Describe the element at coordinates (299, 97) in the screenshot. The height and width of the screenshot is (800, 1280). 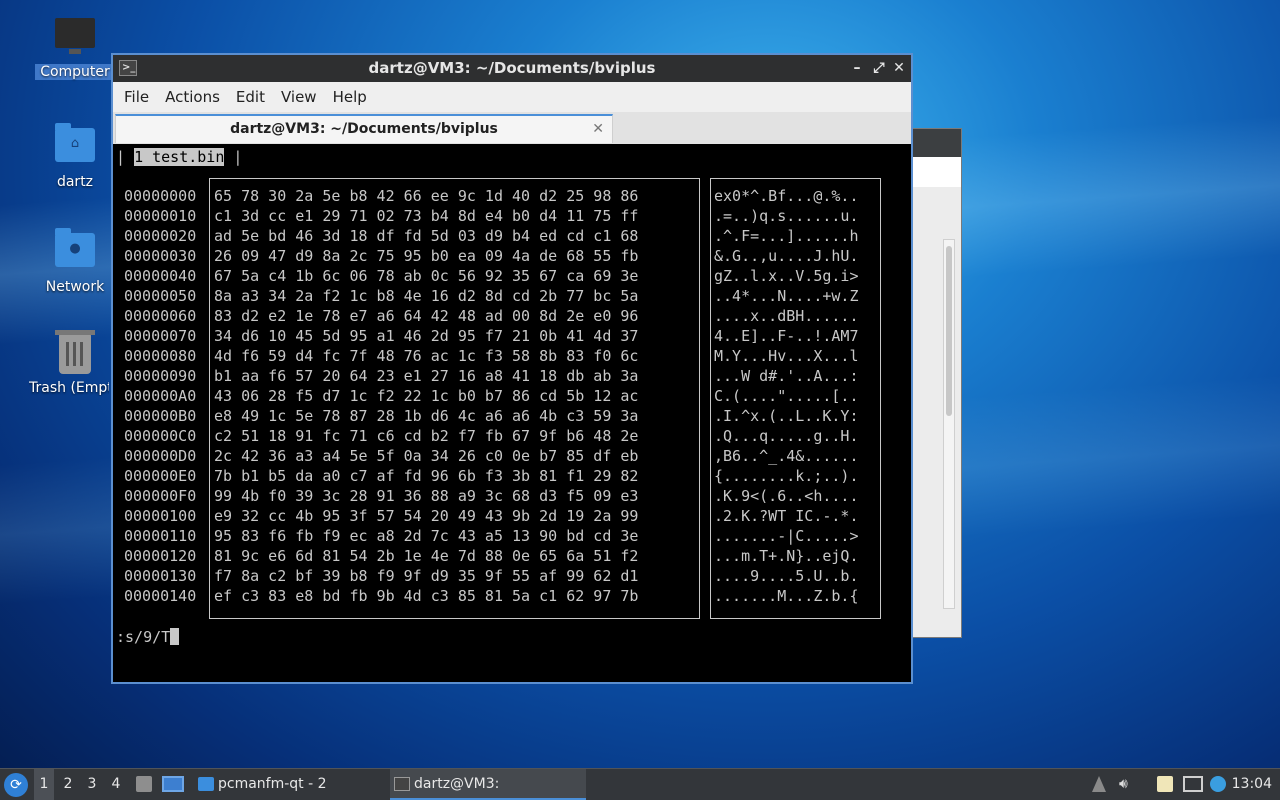
I see `menu-view: View` at that location.